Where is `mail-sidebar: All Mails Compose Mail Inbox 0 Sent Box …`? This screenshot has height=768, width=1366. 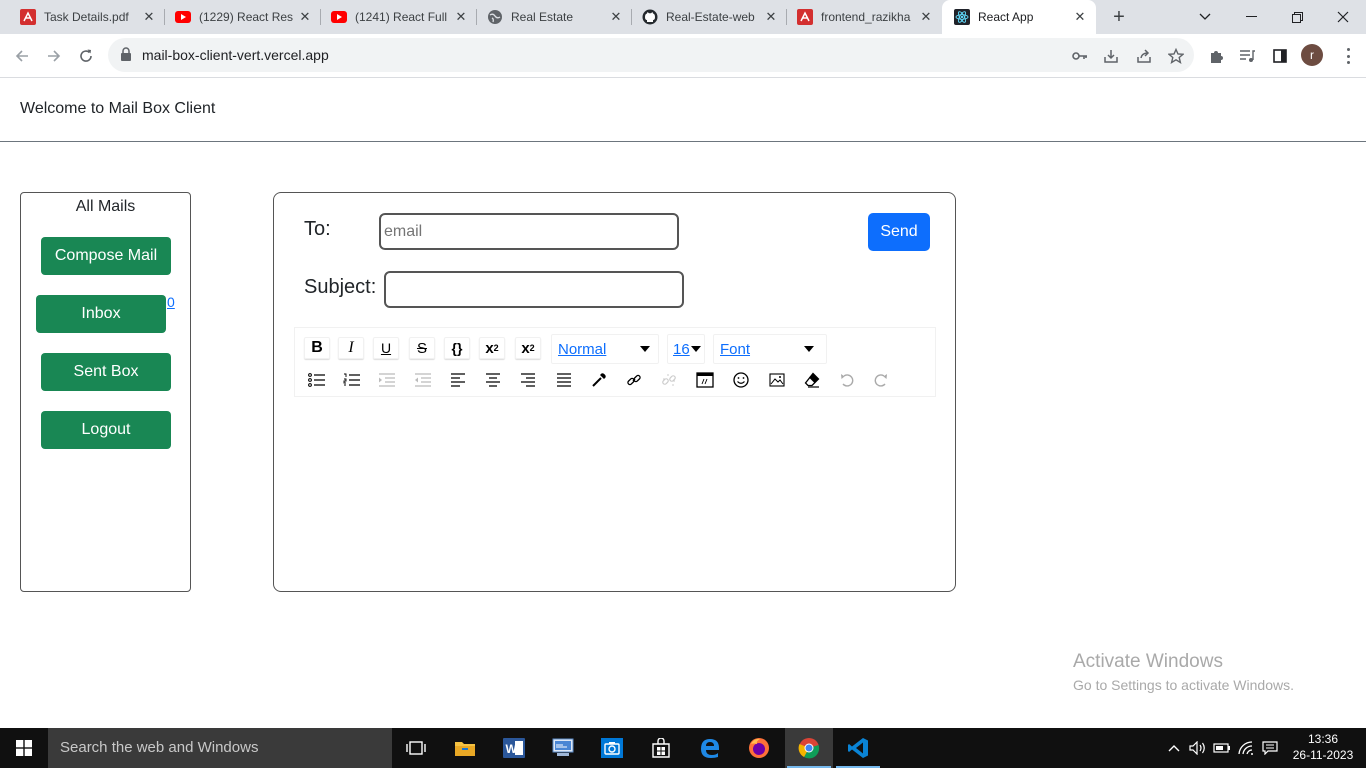 mail-sidebar: All Mails Compose Mail Inbox 0 Sent Box … is located at coordinates (105, 392).